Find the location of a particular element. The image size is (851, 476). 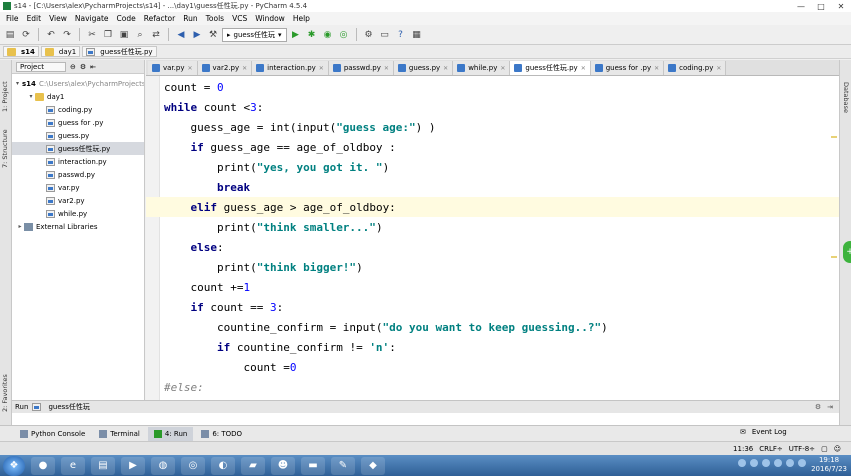

menu-item-vcs: VCS is located at coordinates (239, 18).